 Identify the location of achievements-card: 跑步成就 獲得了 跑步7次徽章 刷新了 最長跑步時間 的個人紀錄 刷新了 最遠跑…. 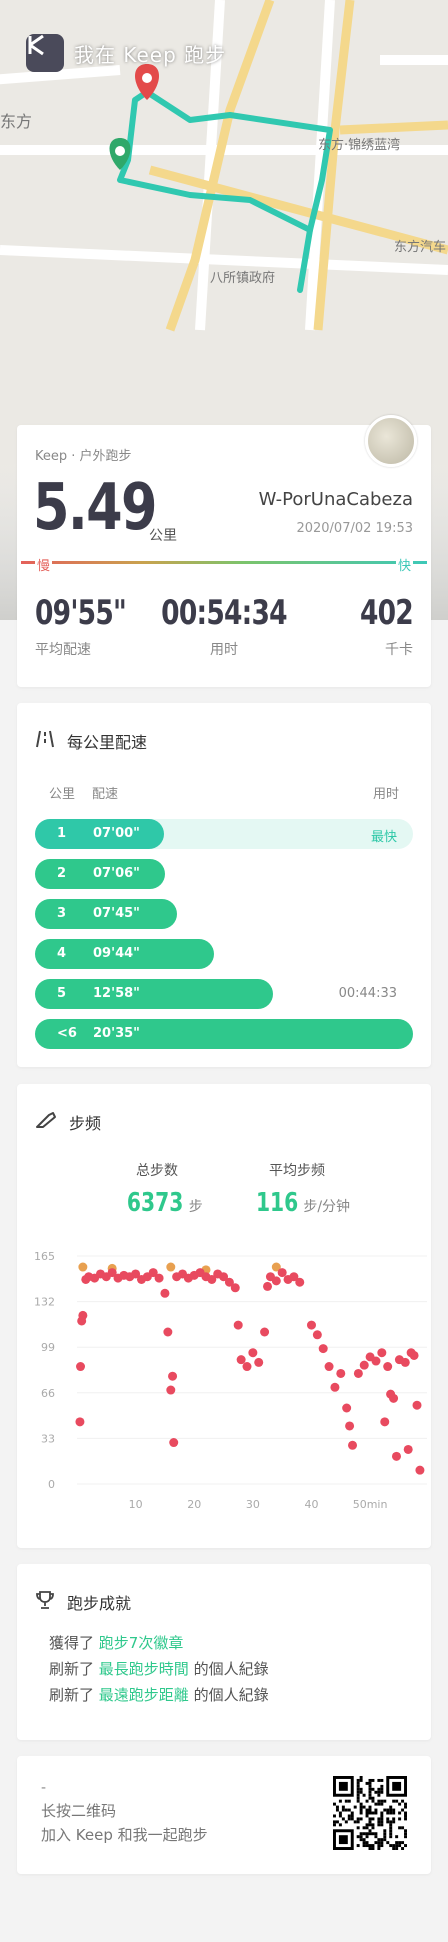
(224, 1652).